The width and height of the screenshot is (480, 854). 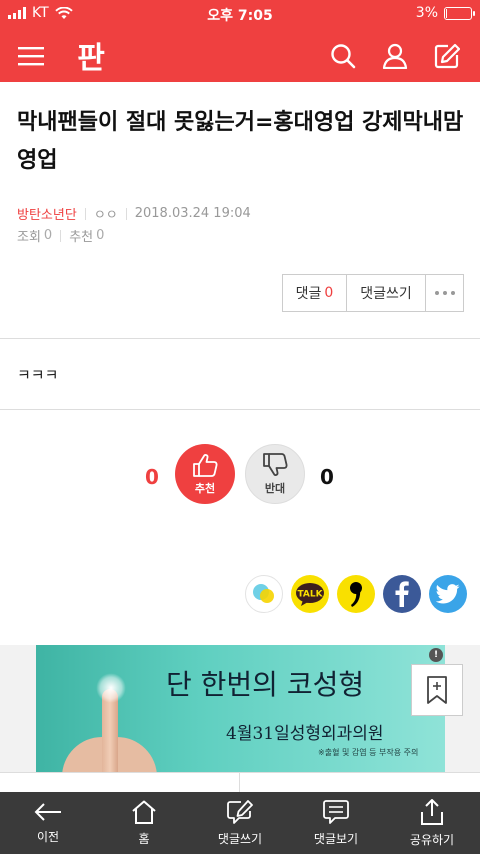 I want to click on nav-write-comment: 댓글쓰기, so click(x=240, y=823).